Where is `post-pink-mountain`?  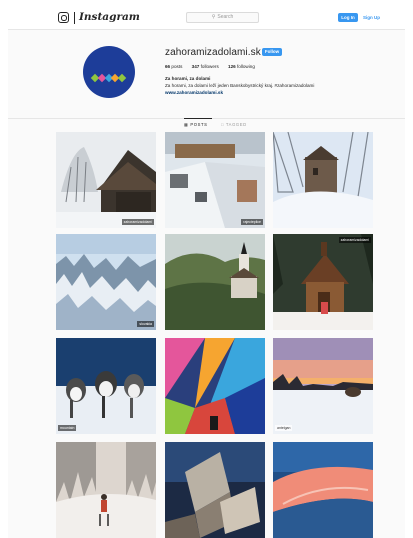 post-pink-mountain is located at coordinates (323, 490).